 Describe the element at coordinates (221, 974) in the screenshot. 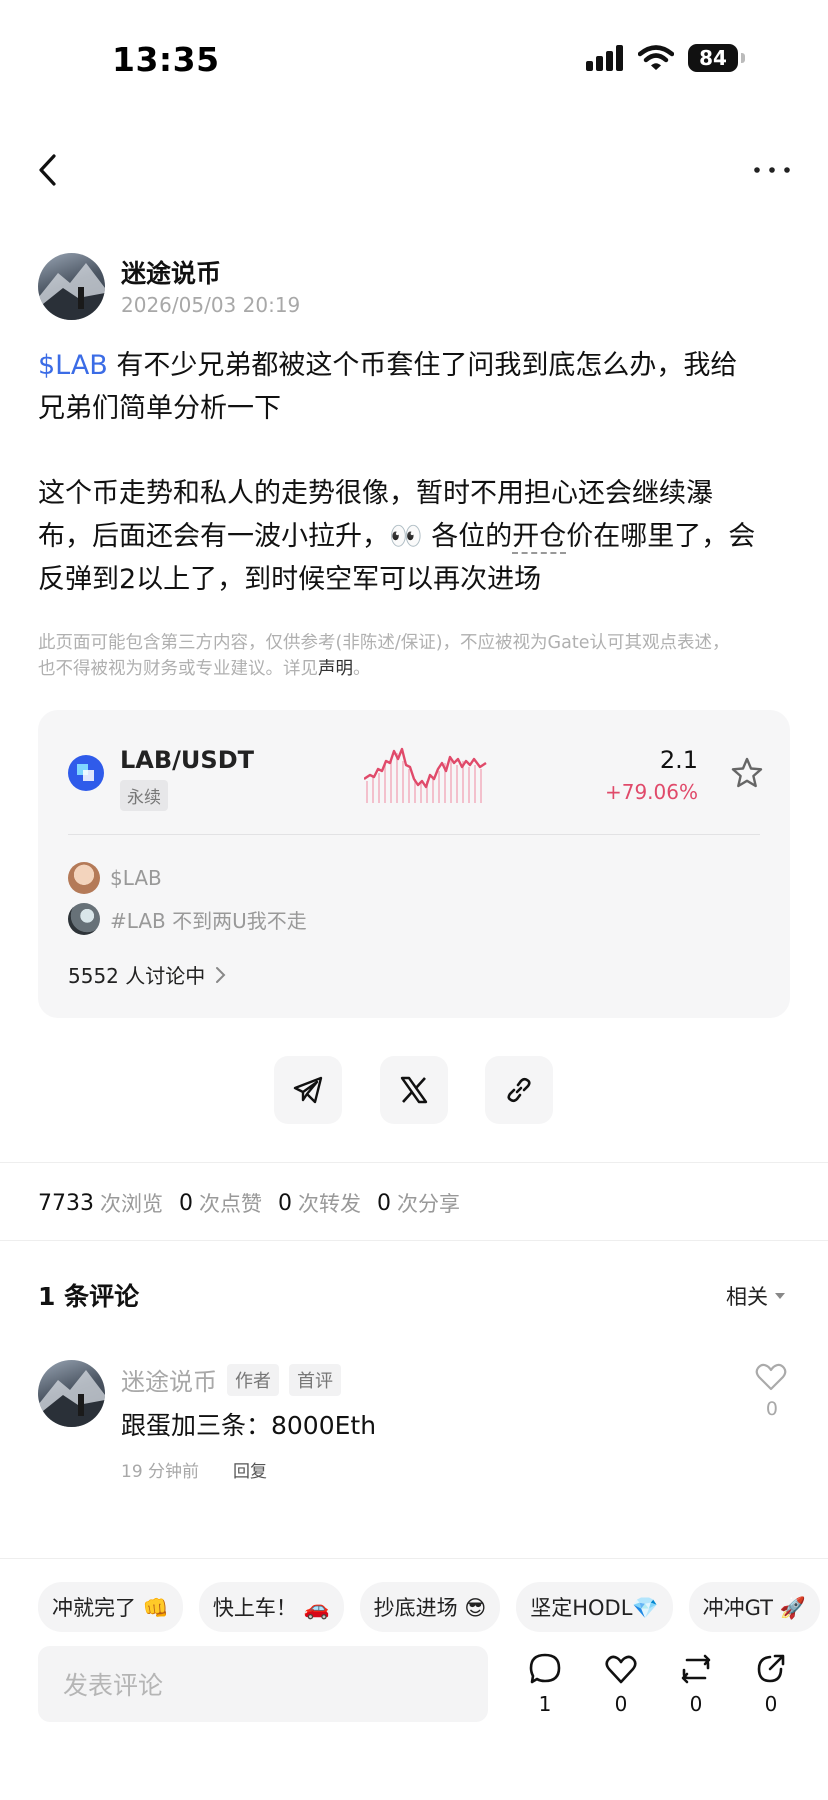

I see `chevron-right-icon` at that location.